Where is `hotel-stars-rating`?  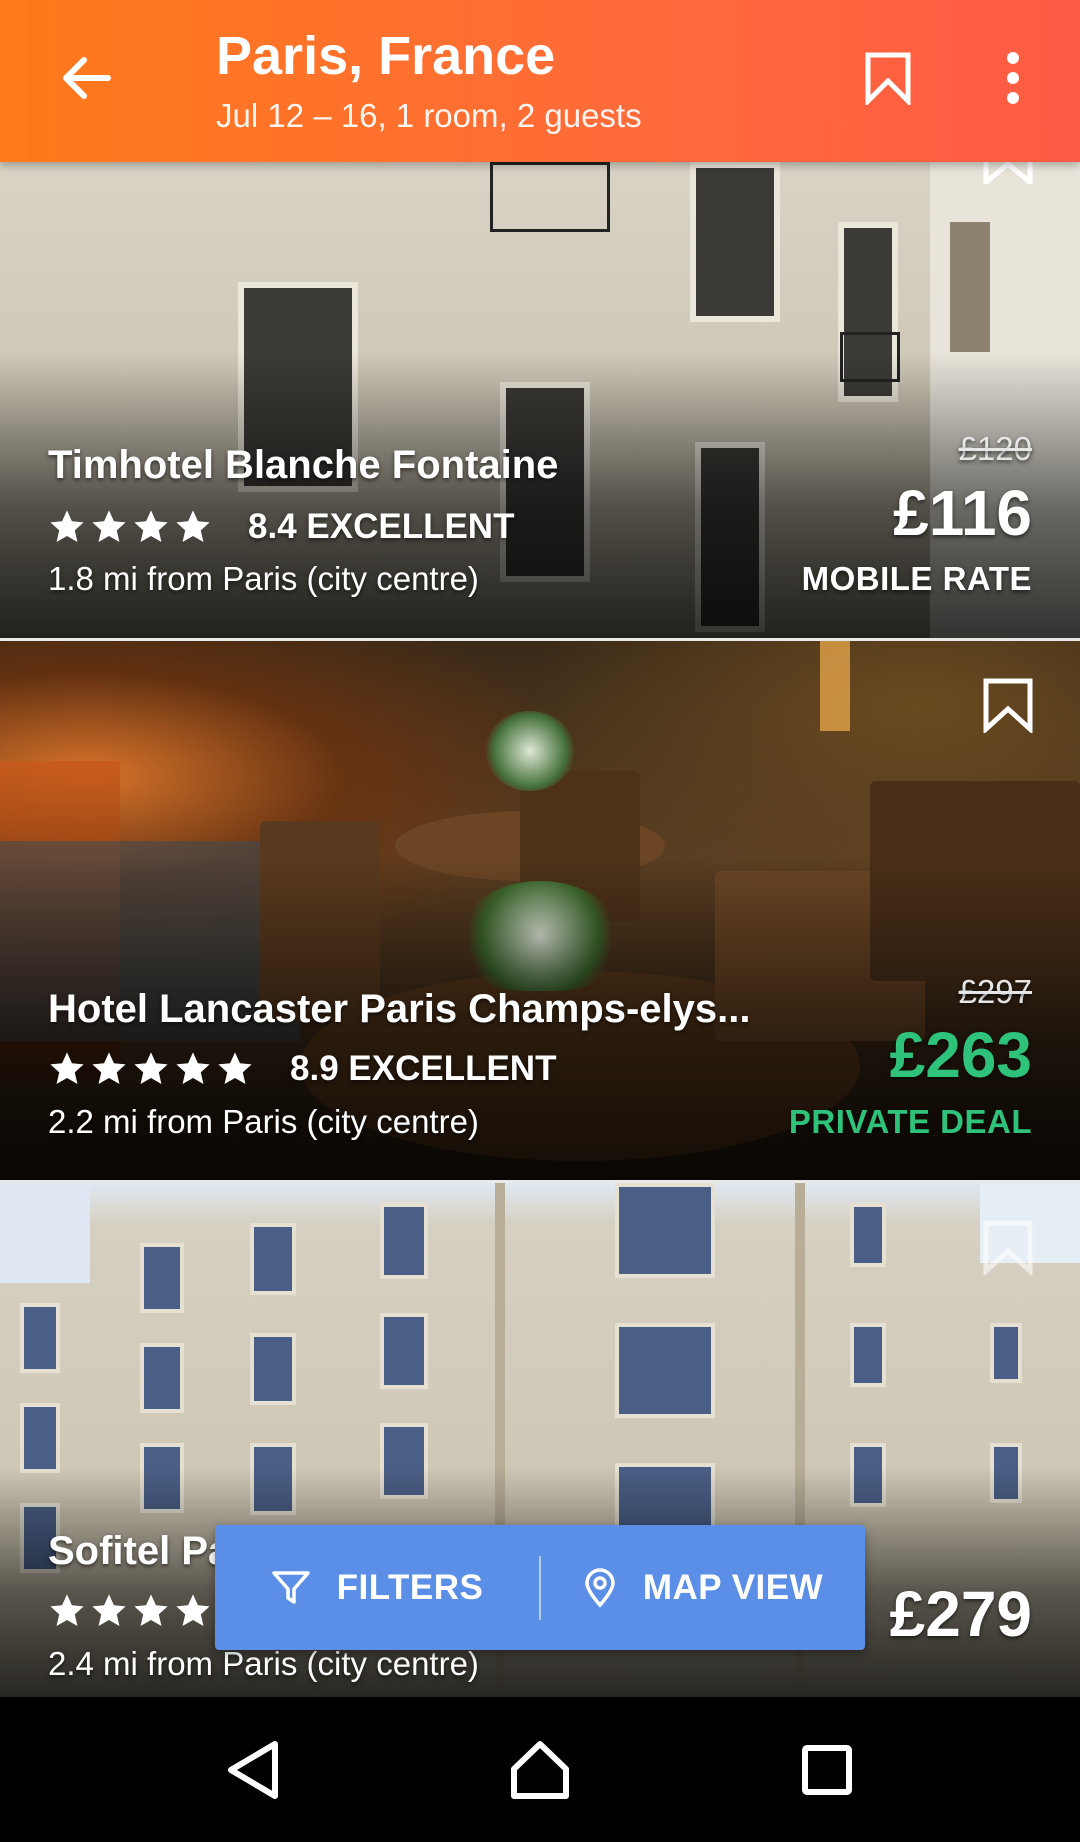
hotel-stars-rating is located at coordinates (130, 1611).